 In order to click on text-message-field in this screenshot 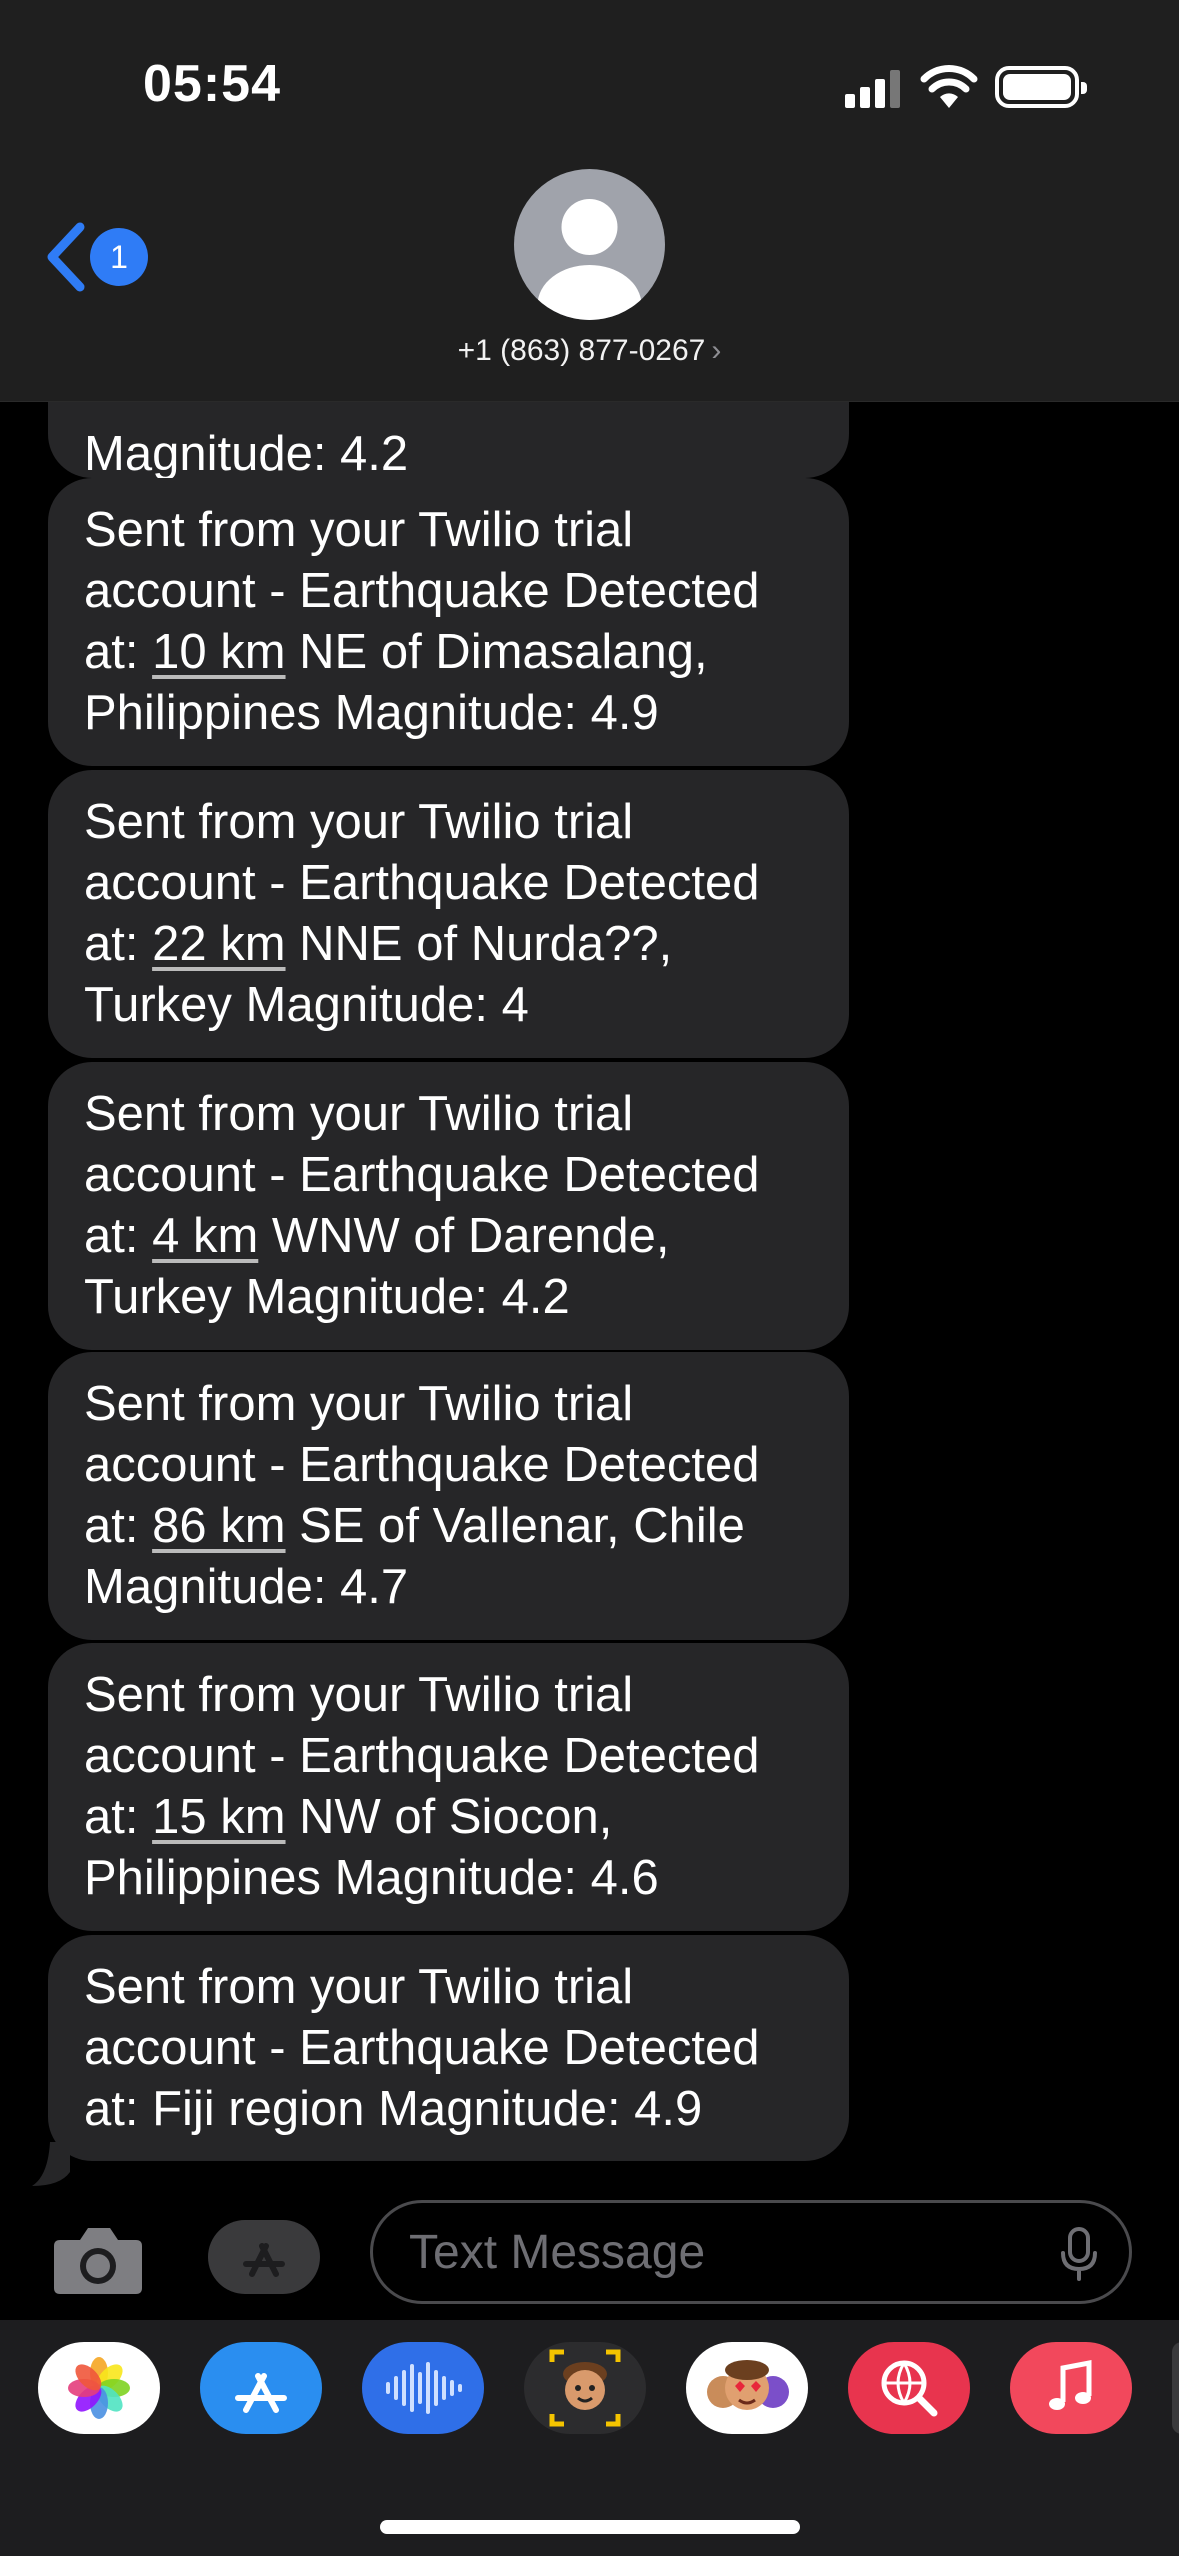, I will do `click(751, 2252)`.